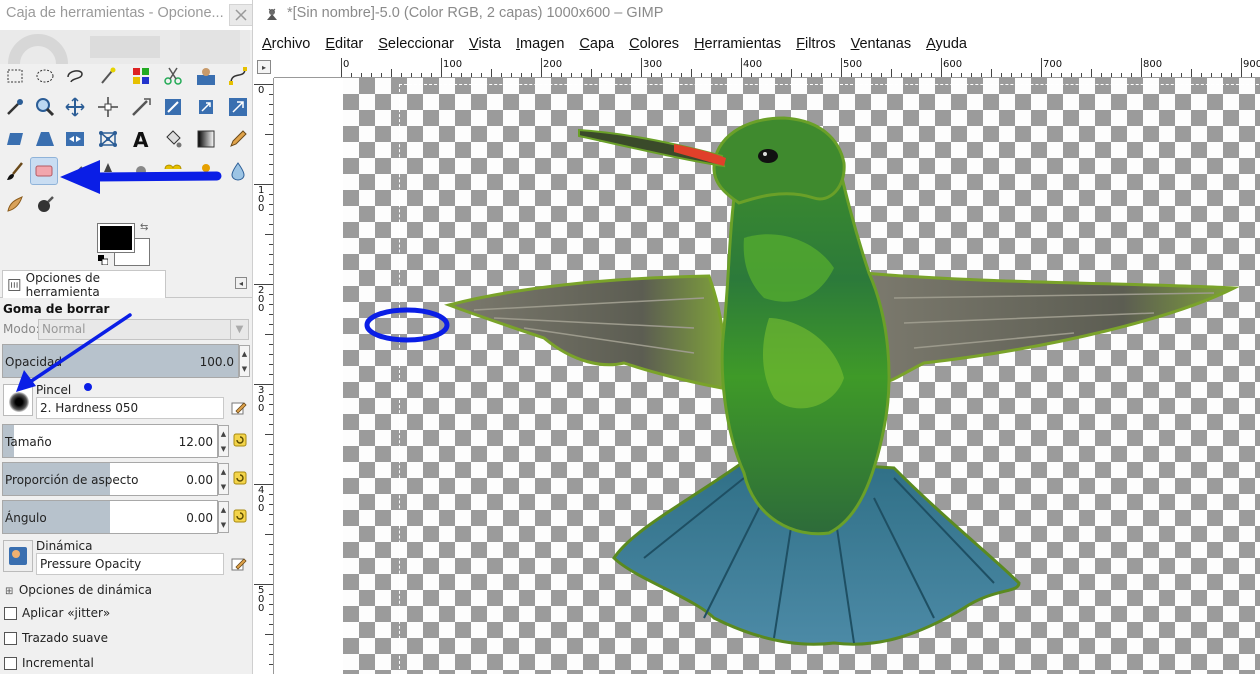 The width and height of the screenshot is (1260, 674). What do you see at coordinates (206, 139) in the screenshot?
I see `blend-icon` at bounding box center [206, 139].